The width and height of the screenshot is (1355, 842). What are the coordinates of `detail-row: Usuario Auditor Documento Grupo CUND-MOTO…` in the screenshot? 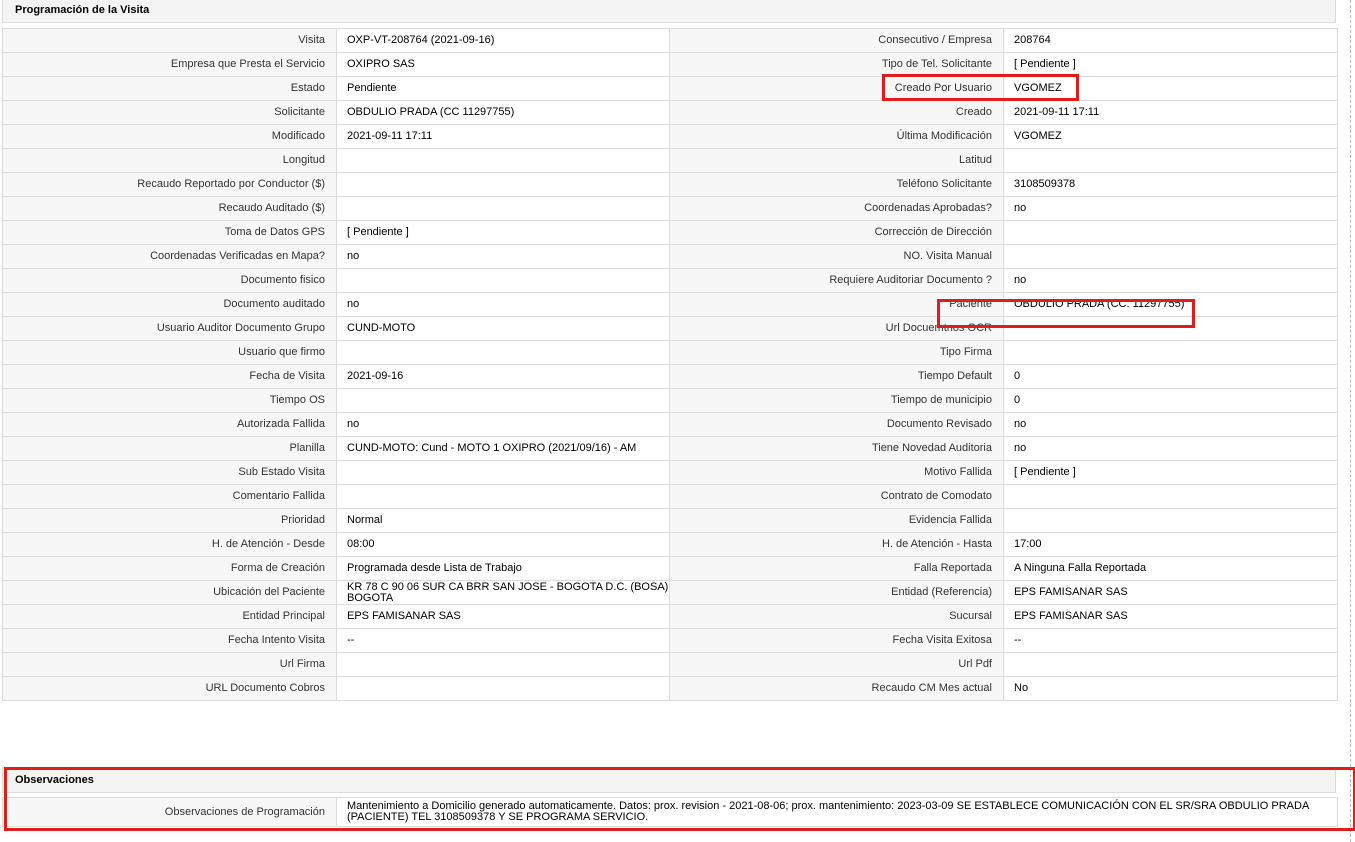 It's located at (670, 328).